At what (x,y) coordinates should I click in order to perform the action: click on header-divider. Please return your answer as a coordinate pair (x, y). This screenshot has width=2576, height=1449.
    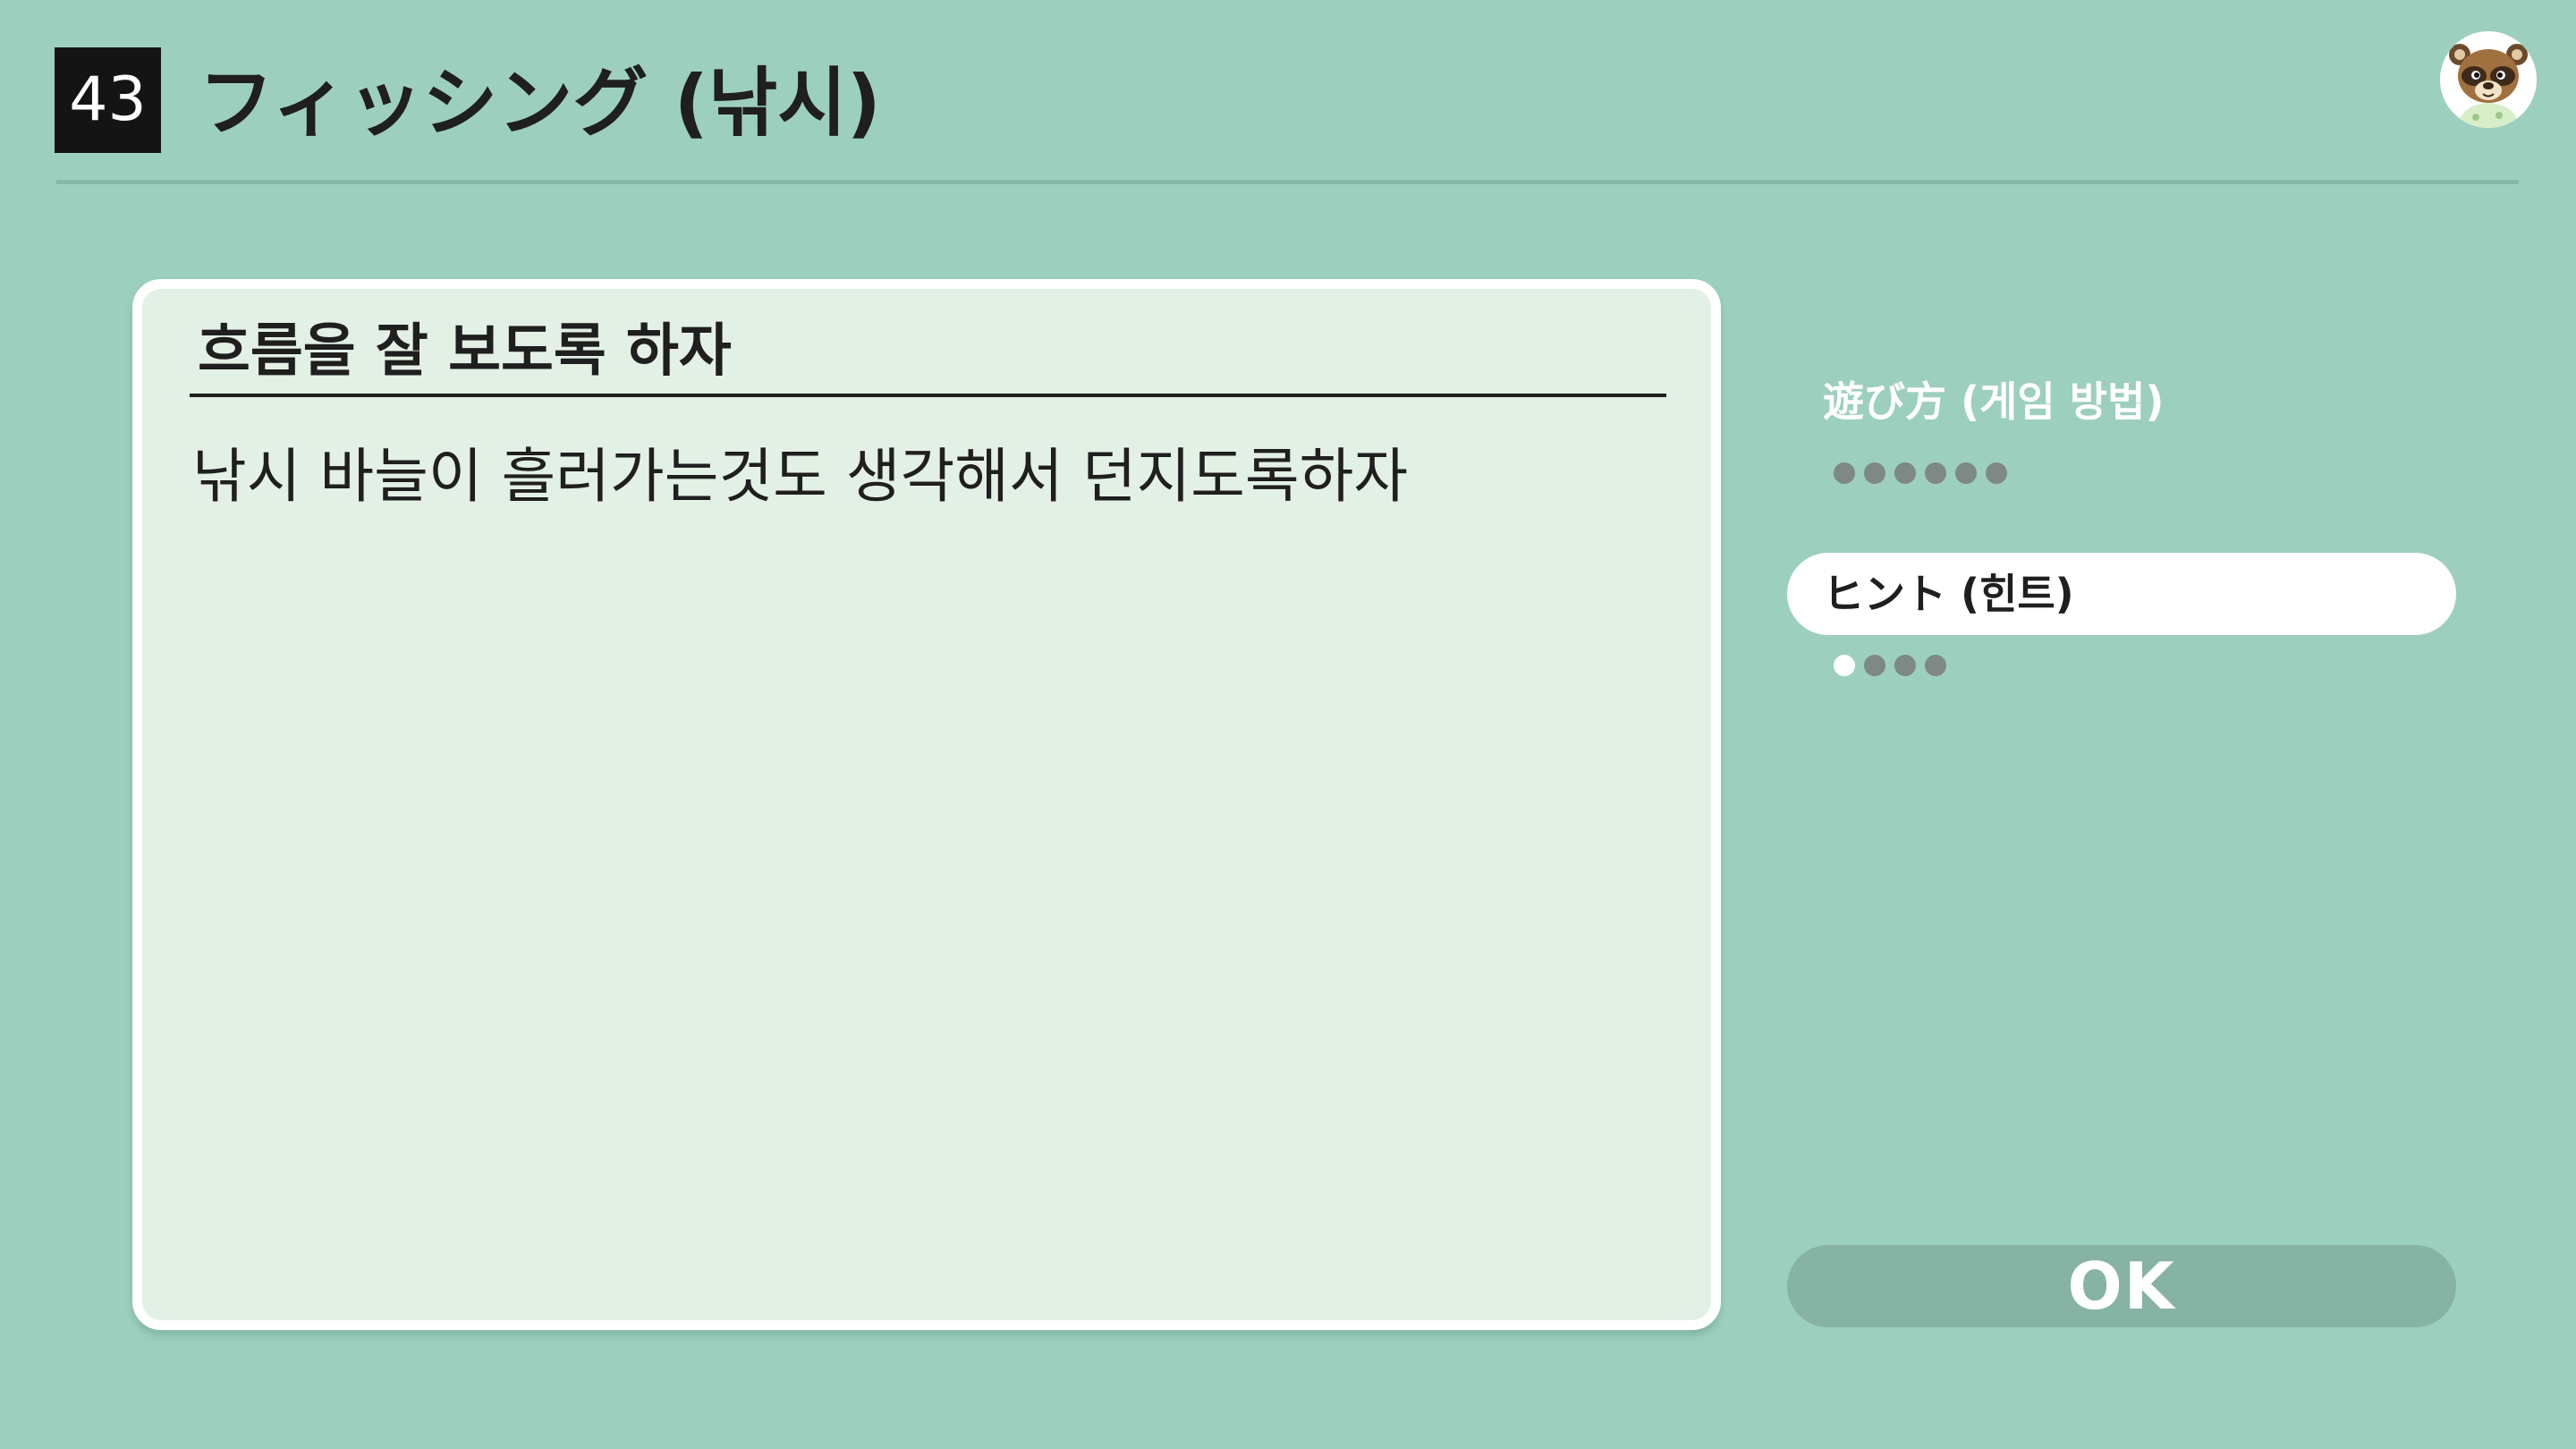
    Looking at the image, I should click on (1287, 182).